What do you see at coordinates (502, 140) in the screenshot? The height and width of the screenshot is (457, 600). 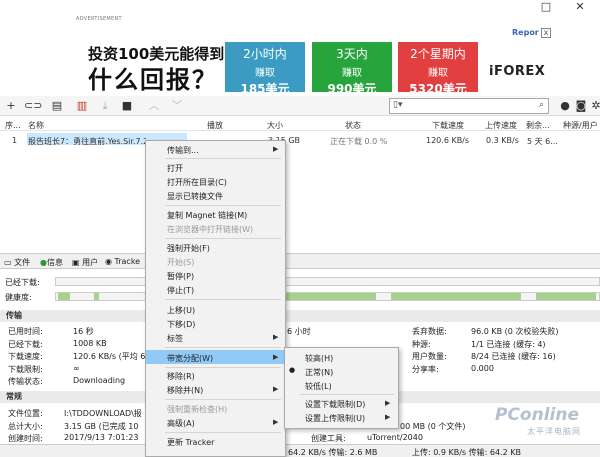 I see `row-up-speed: 0.3 KB/s` at bounding box center [502, 140].